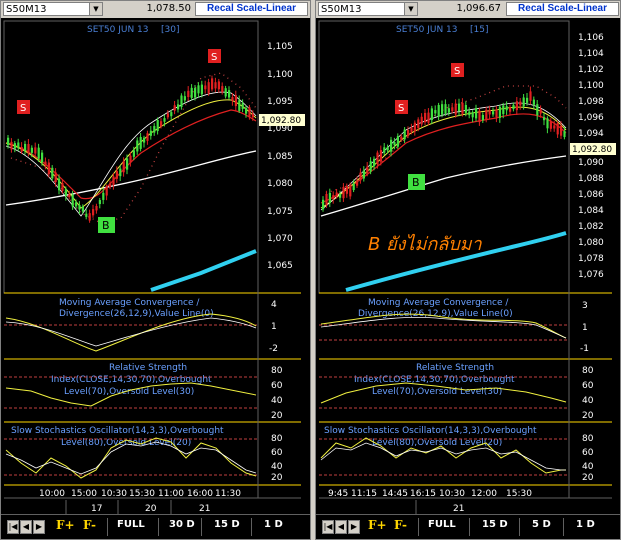  I want to click on right-sto-tick: 80, so click(588, 439).